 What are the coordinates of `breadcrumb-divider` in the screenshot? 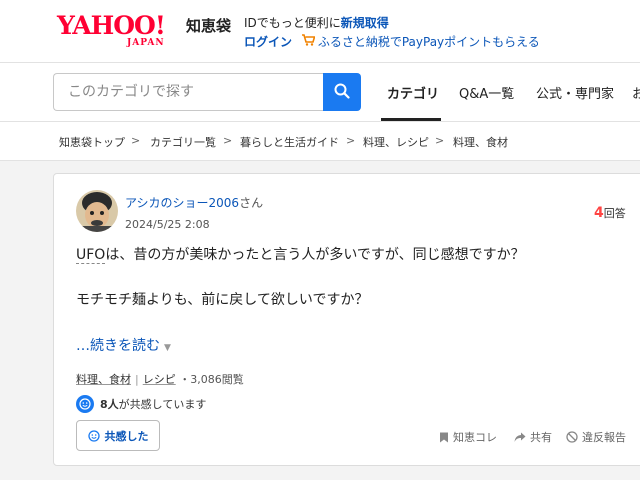 It's located at (320, 160).